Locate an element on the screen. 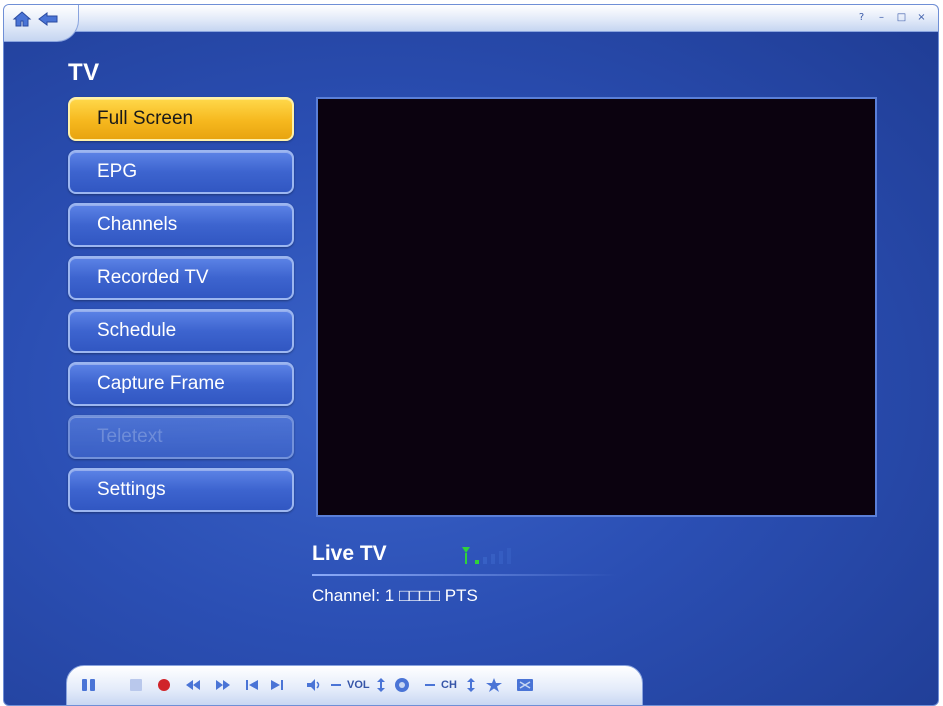  help-button: ? is located at coordinates (861, 17).